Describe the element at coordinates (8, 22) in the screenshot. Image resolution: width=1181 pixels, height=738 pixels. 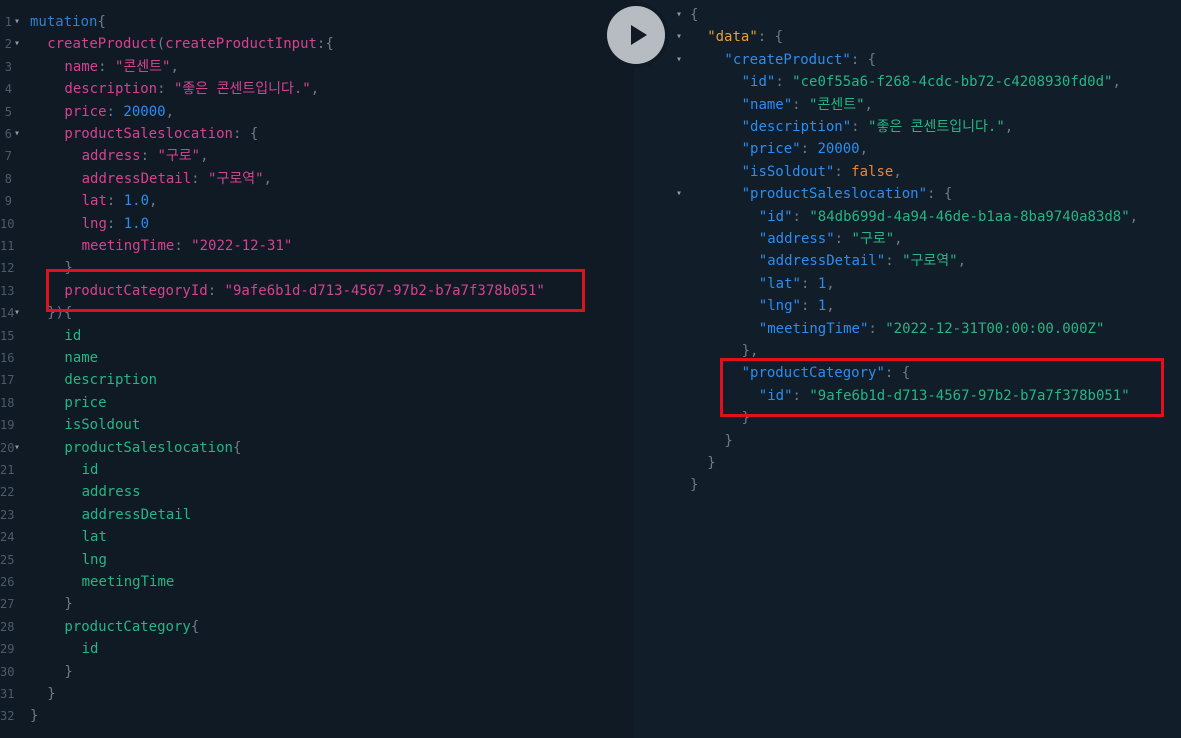
I see `line-number: 1` at that location.